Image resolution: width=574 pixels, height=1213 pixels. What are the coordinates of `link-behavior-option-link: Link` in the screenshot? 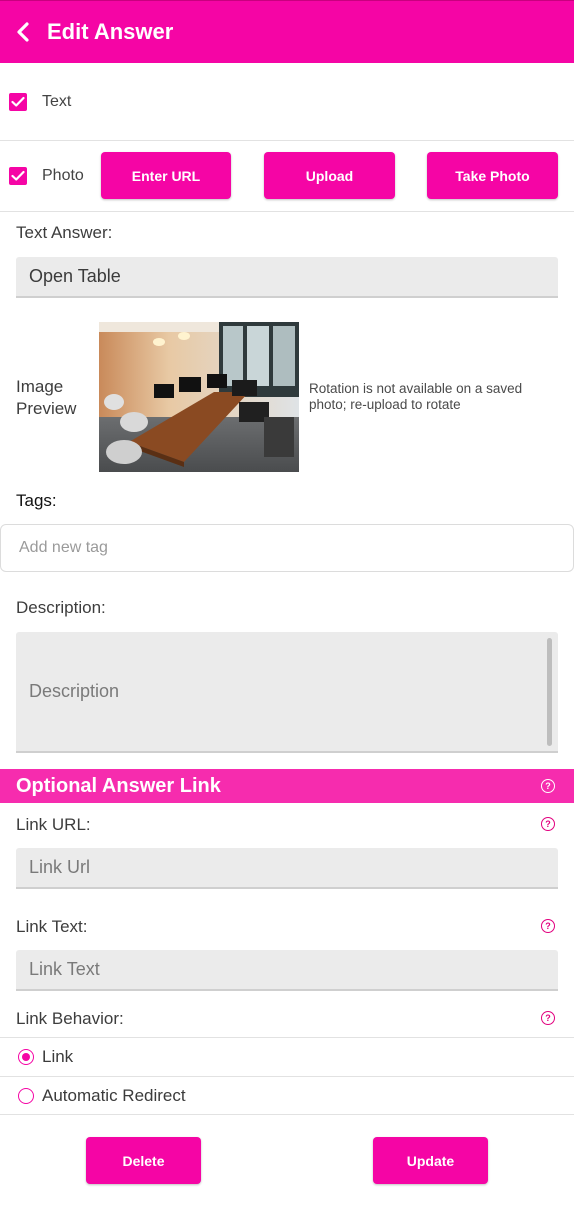 It's located at (287, 1056).